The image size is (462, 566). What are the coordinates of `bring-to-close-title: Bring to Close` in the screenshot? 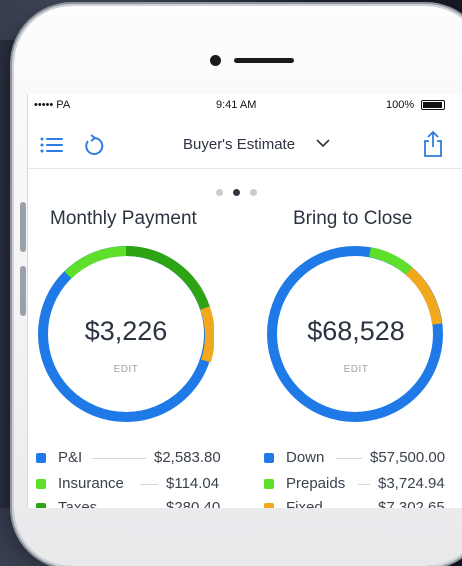 It's located at (353, 218).